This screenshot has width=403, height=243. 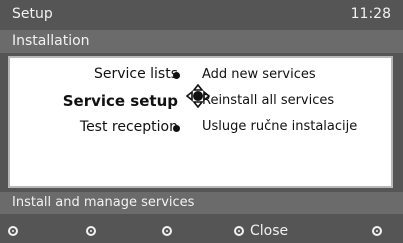 I want to click on color-key-bar: Close, so click(x=201, y=230).